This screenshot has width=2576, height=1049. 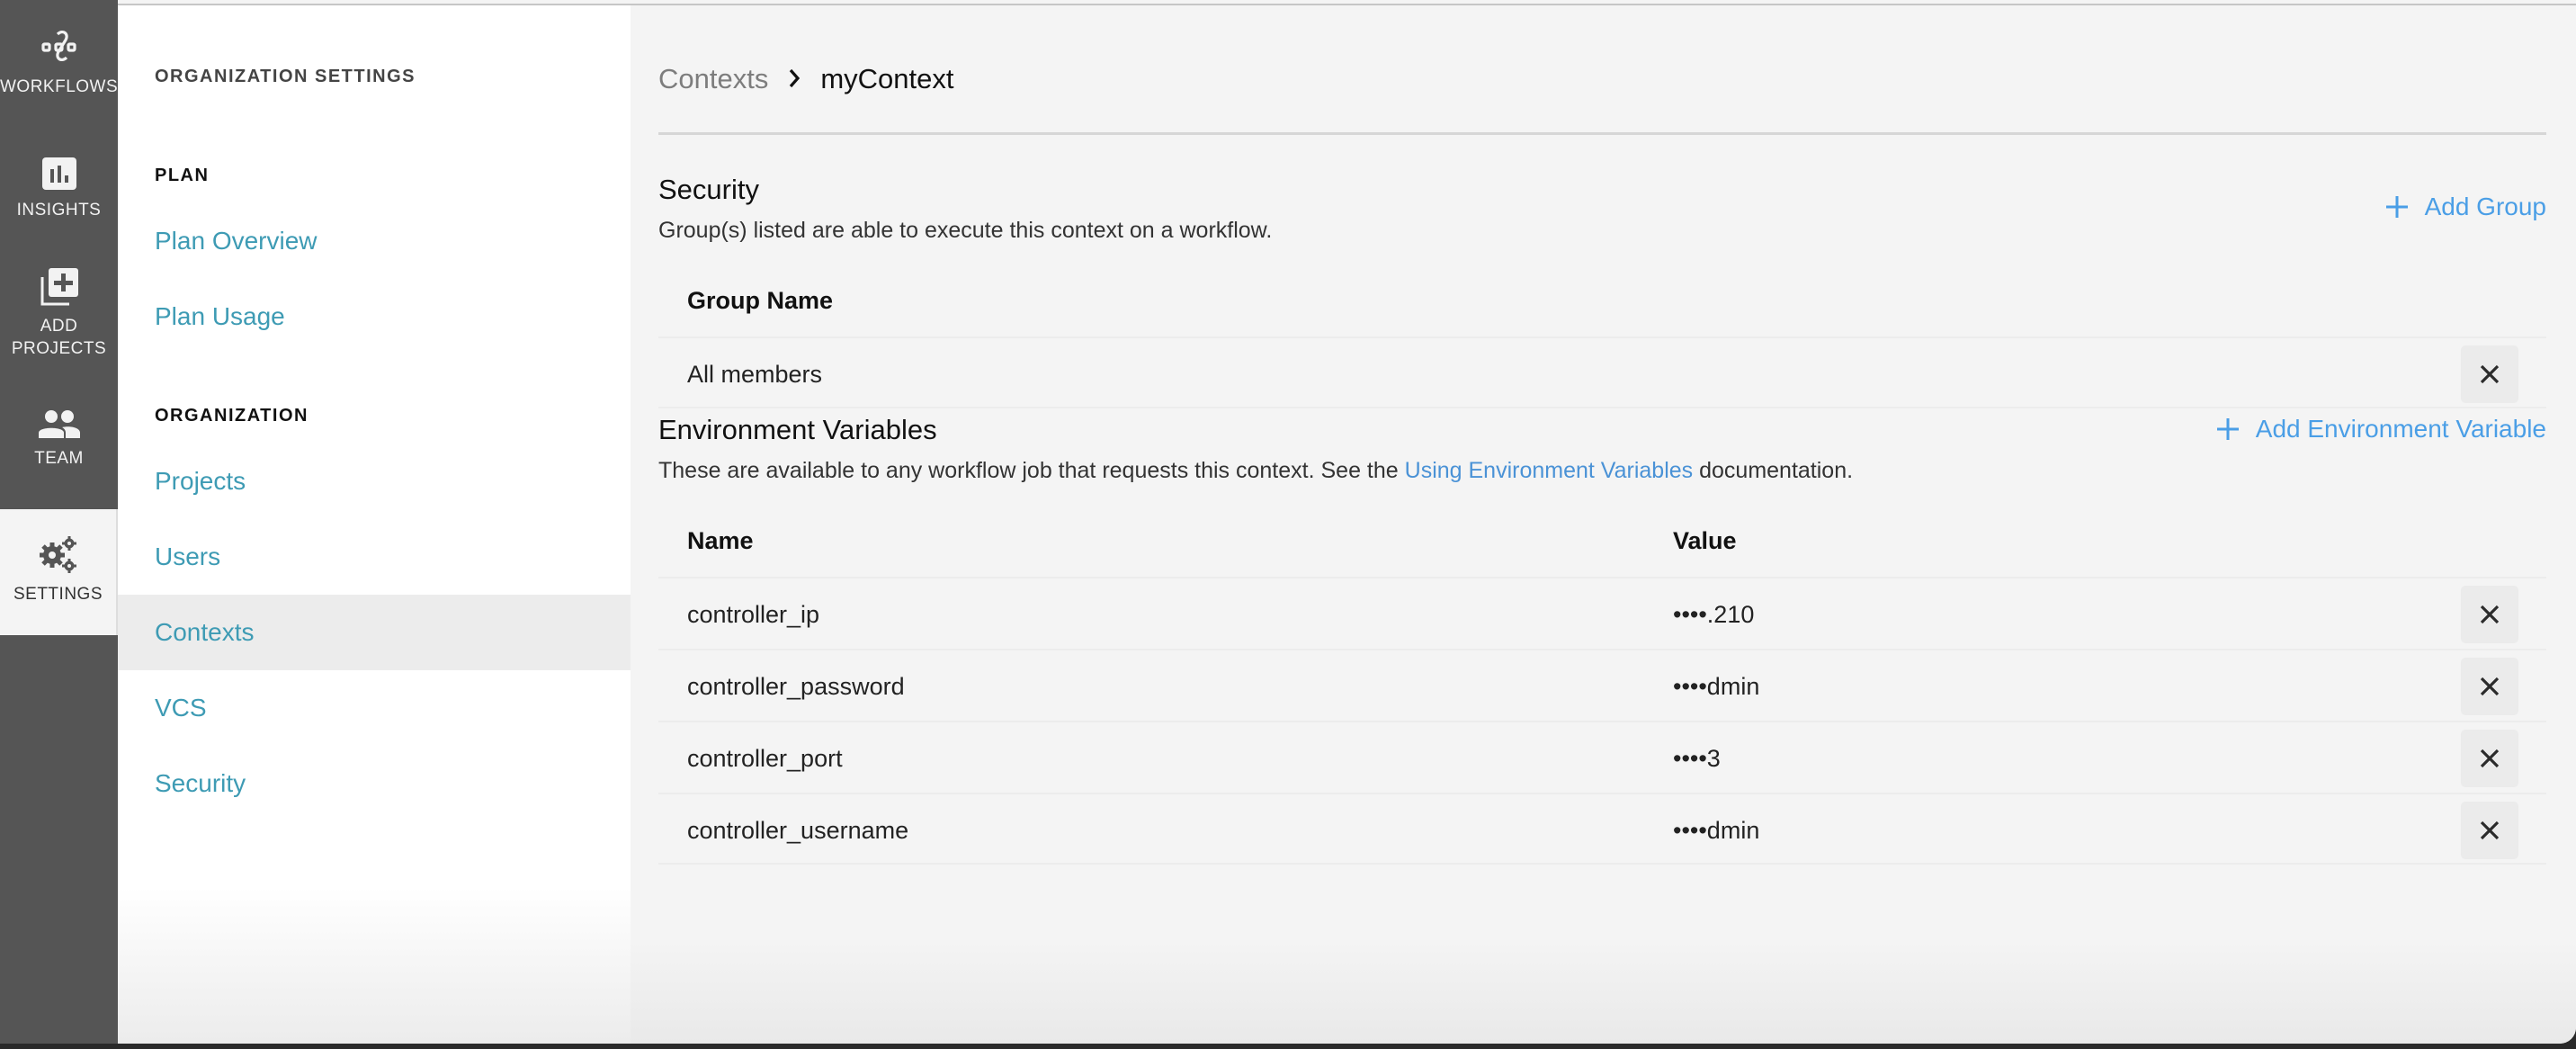 What do you see at coordinates (59, 210) in the screenshot?
I see `nav-label: INSIGHTS` at bounding box center [59, 210].